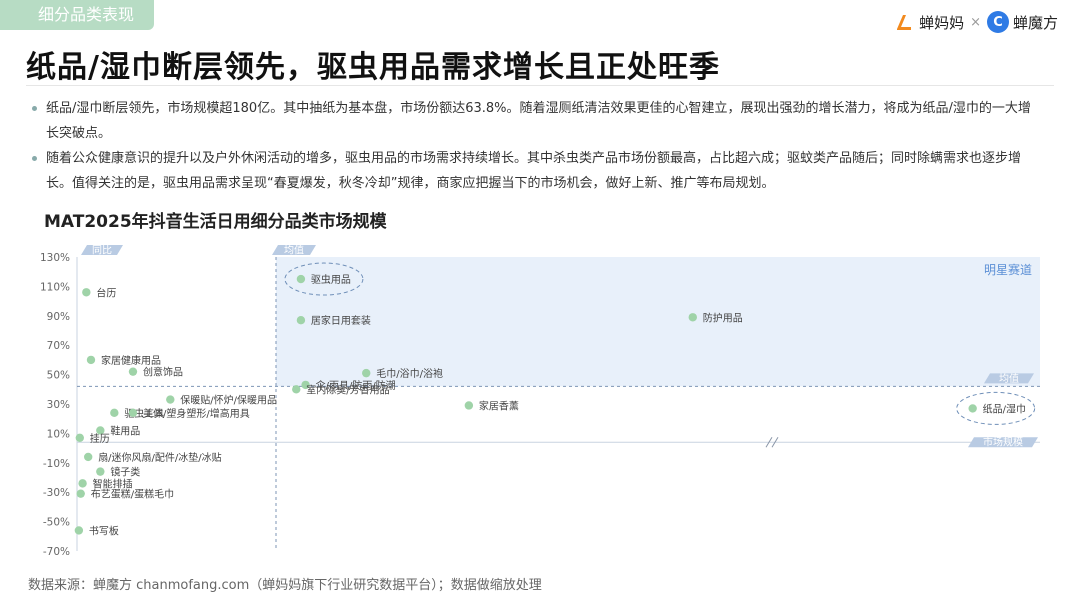 The height and width of the screenshot is (608, 1080). I want to click on data-point-label: 家居健康用品, so click(131, 360).